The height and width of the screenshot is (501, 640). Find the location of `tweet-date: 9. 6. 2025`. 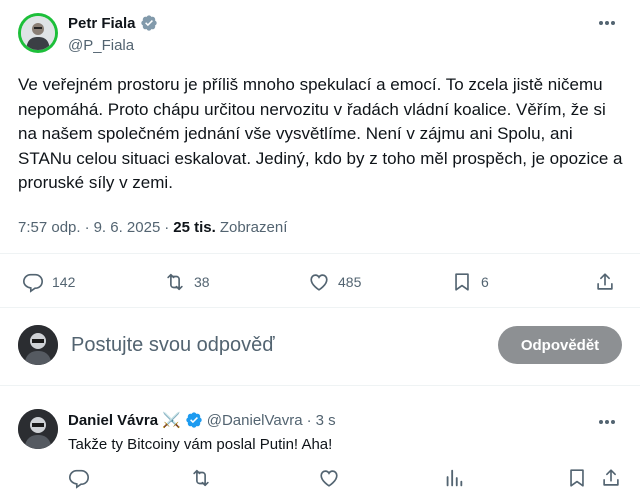

tweet-date: 9. 6. 2025 is located at coordinates (127, 227).